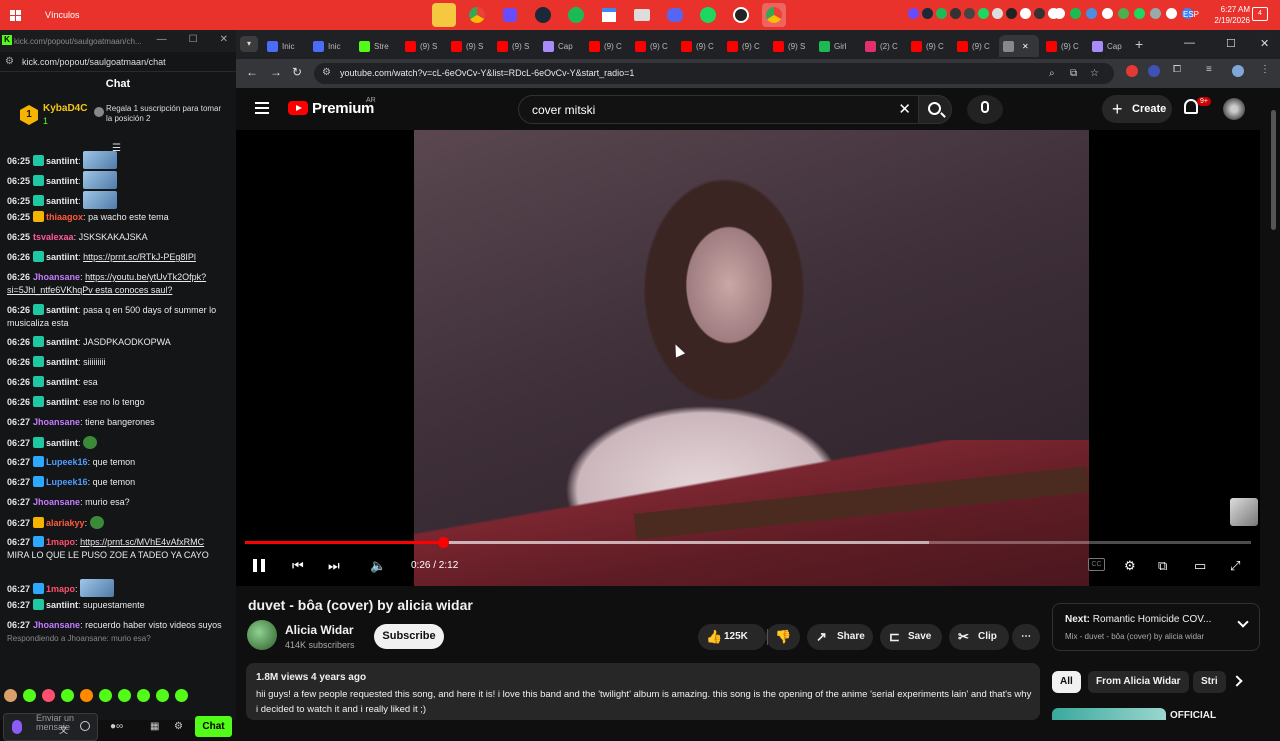 Image resolution: width=1280 pixels, height=741 pixels. Describe the element at coordinates (708, 15) in the screenshot. I see `spotify-alt-icon` at that location.